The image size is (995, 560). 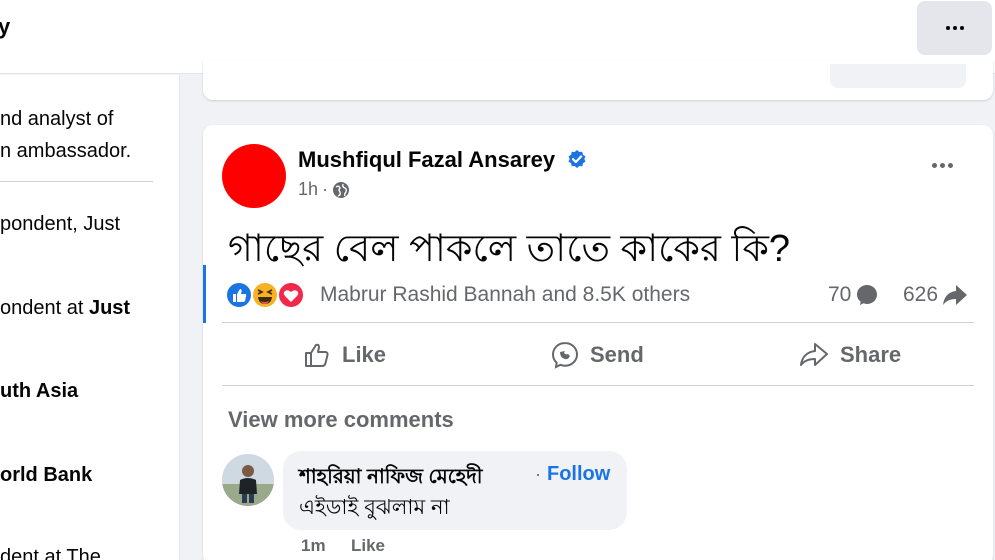 What do you see at coordinates (364, 354) in the screenshot?
I see `like-label: Like` at bounding box center [364, 354].